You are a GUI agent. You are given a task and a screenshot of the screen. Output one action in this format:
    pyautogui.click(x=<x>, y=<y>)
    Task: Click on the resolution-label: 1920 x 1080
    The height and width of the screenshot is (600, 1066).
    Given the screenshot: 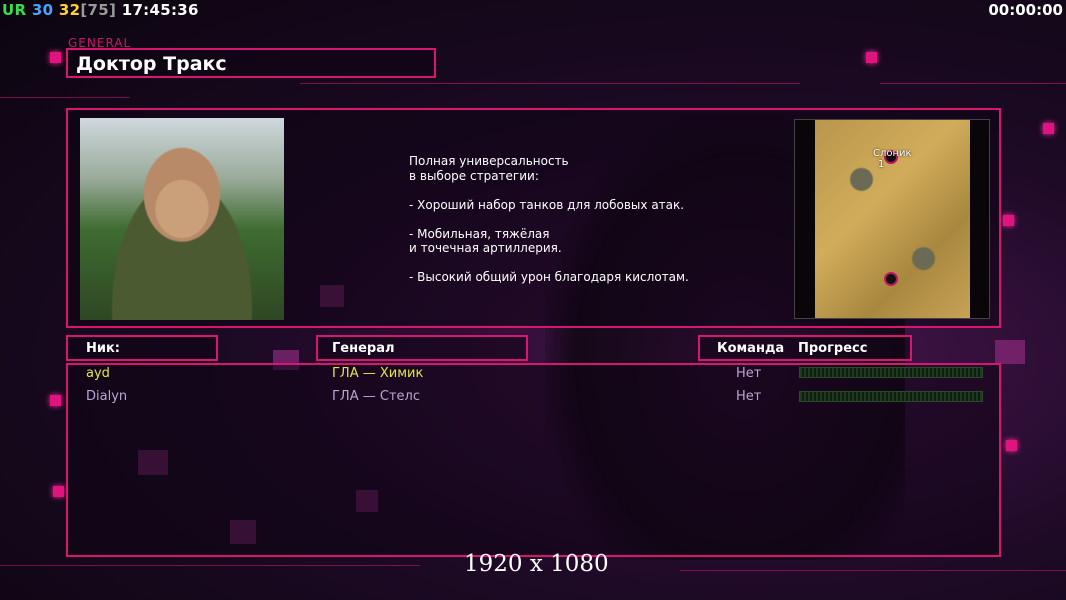 What is the action you would take?
    pyautogui.click(x=536, y=564)
    